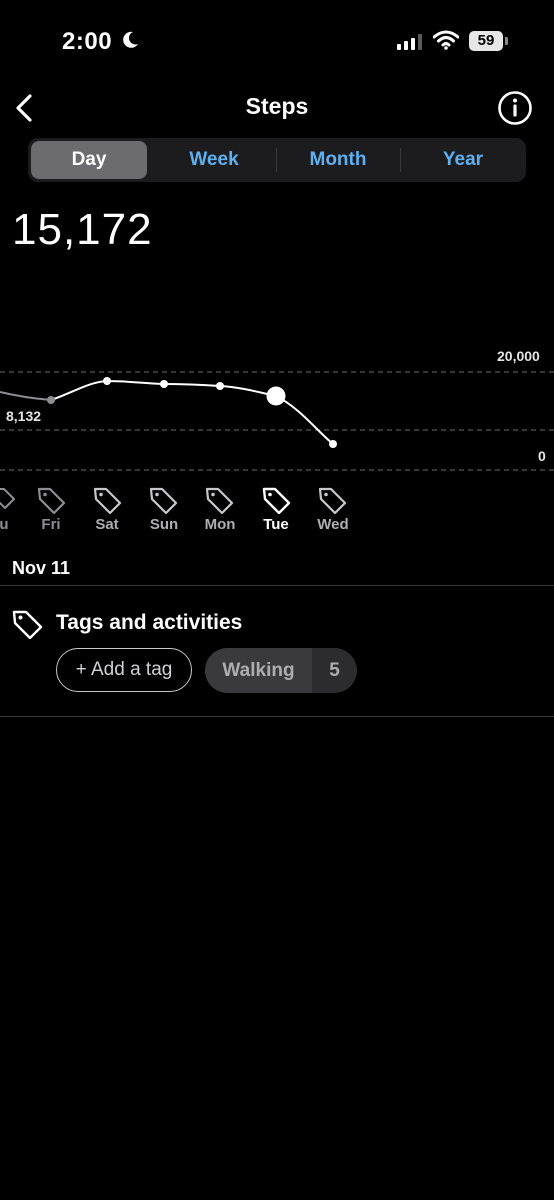  Describe the element at coordinates (107, 524) in the screenshot. I see `day-label-sat: Sat` at that location.